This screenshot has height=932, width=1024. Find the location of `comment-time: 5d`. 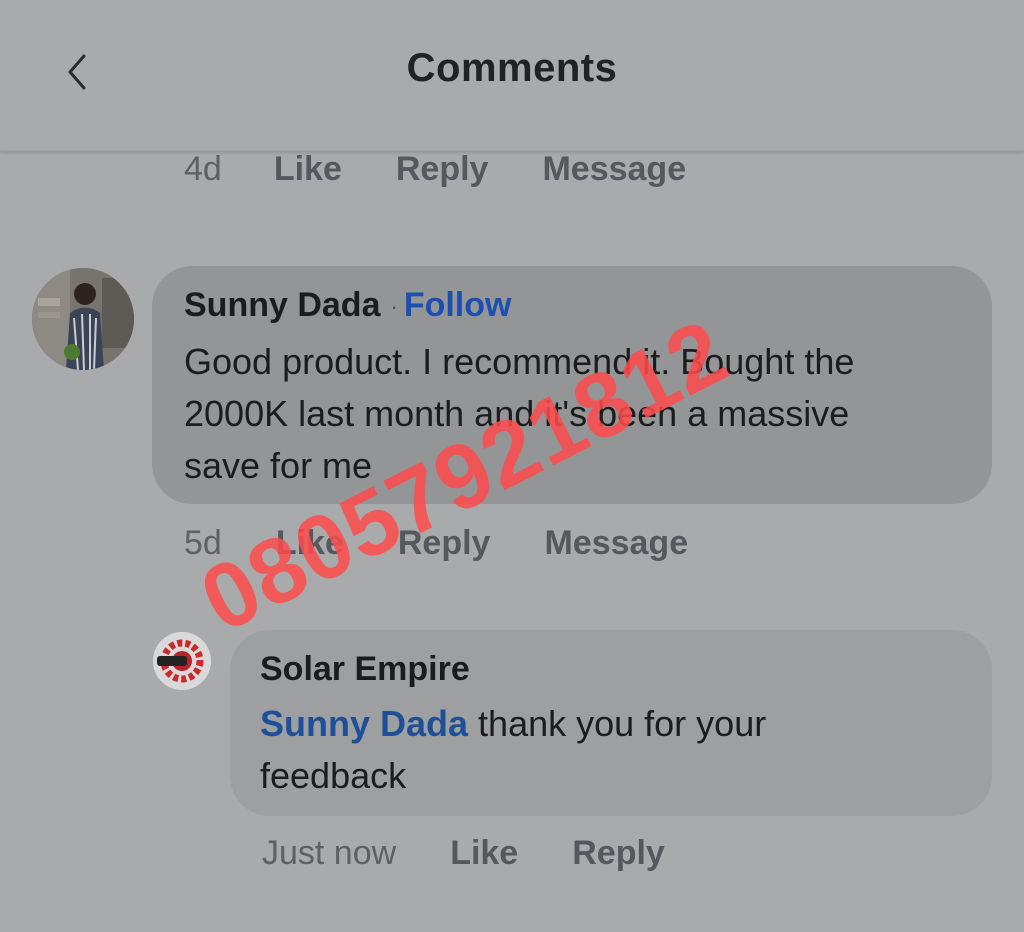

comment-time: 5d is located at coordinates (203, 543).